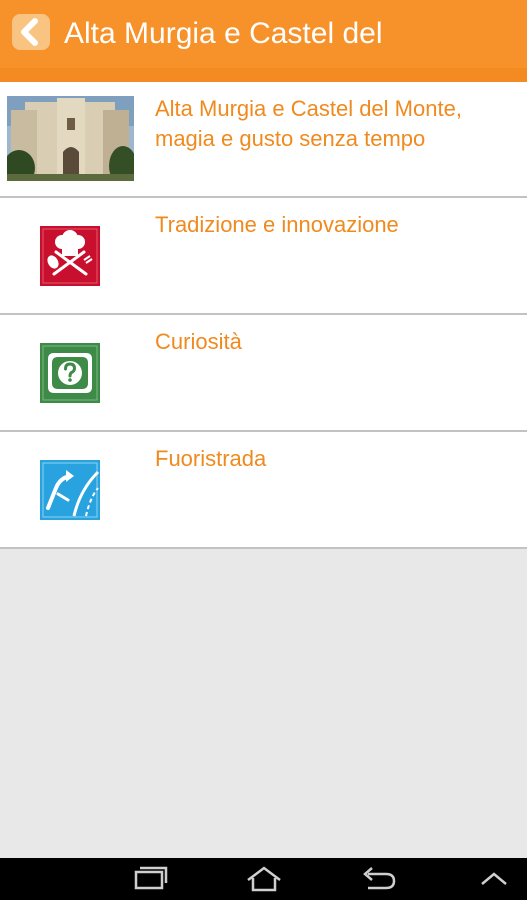  I want to click on list-item-curiosita: Curiosità, so click(263, 373).